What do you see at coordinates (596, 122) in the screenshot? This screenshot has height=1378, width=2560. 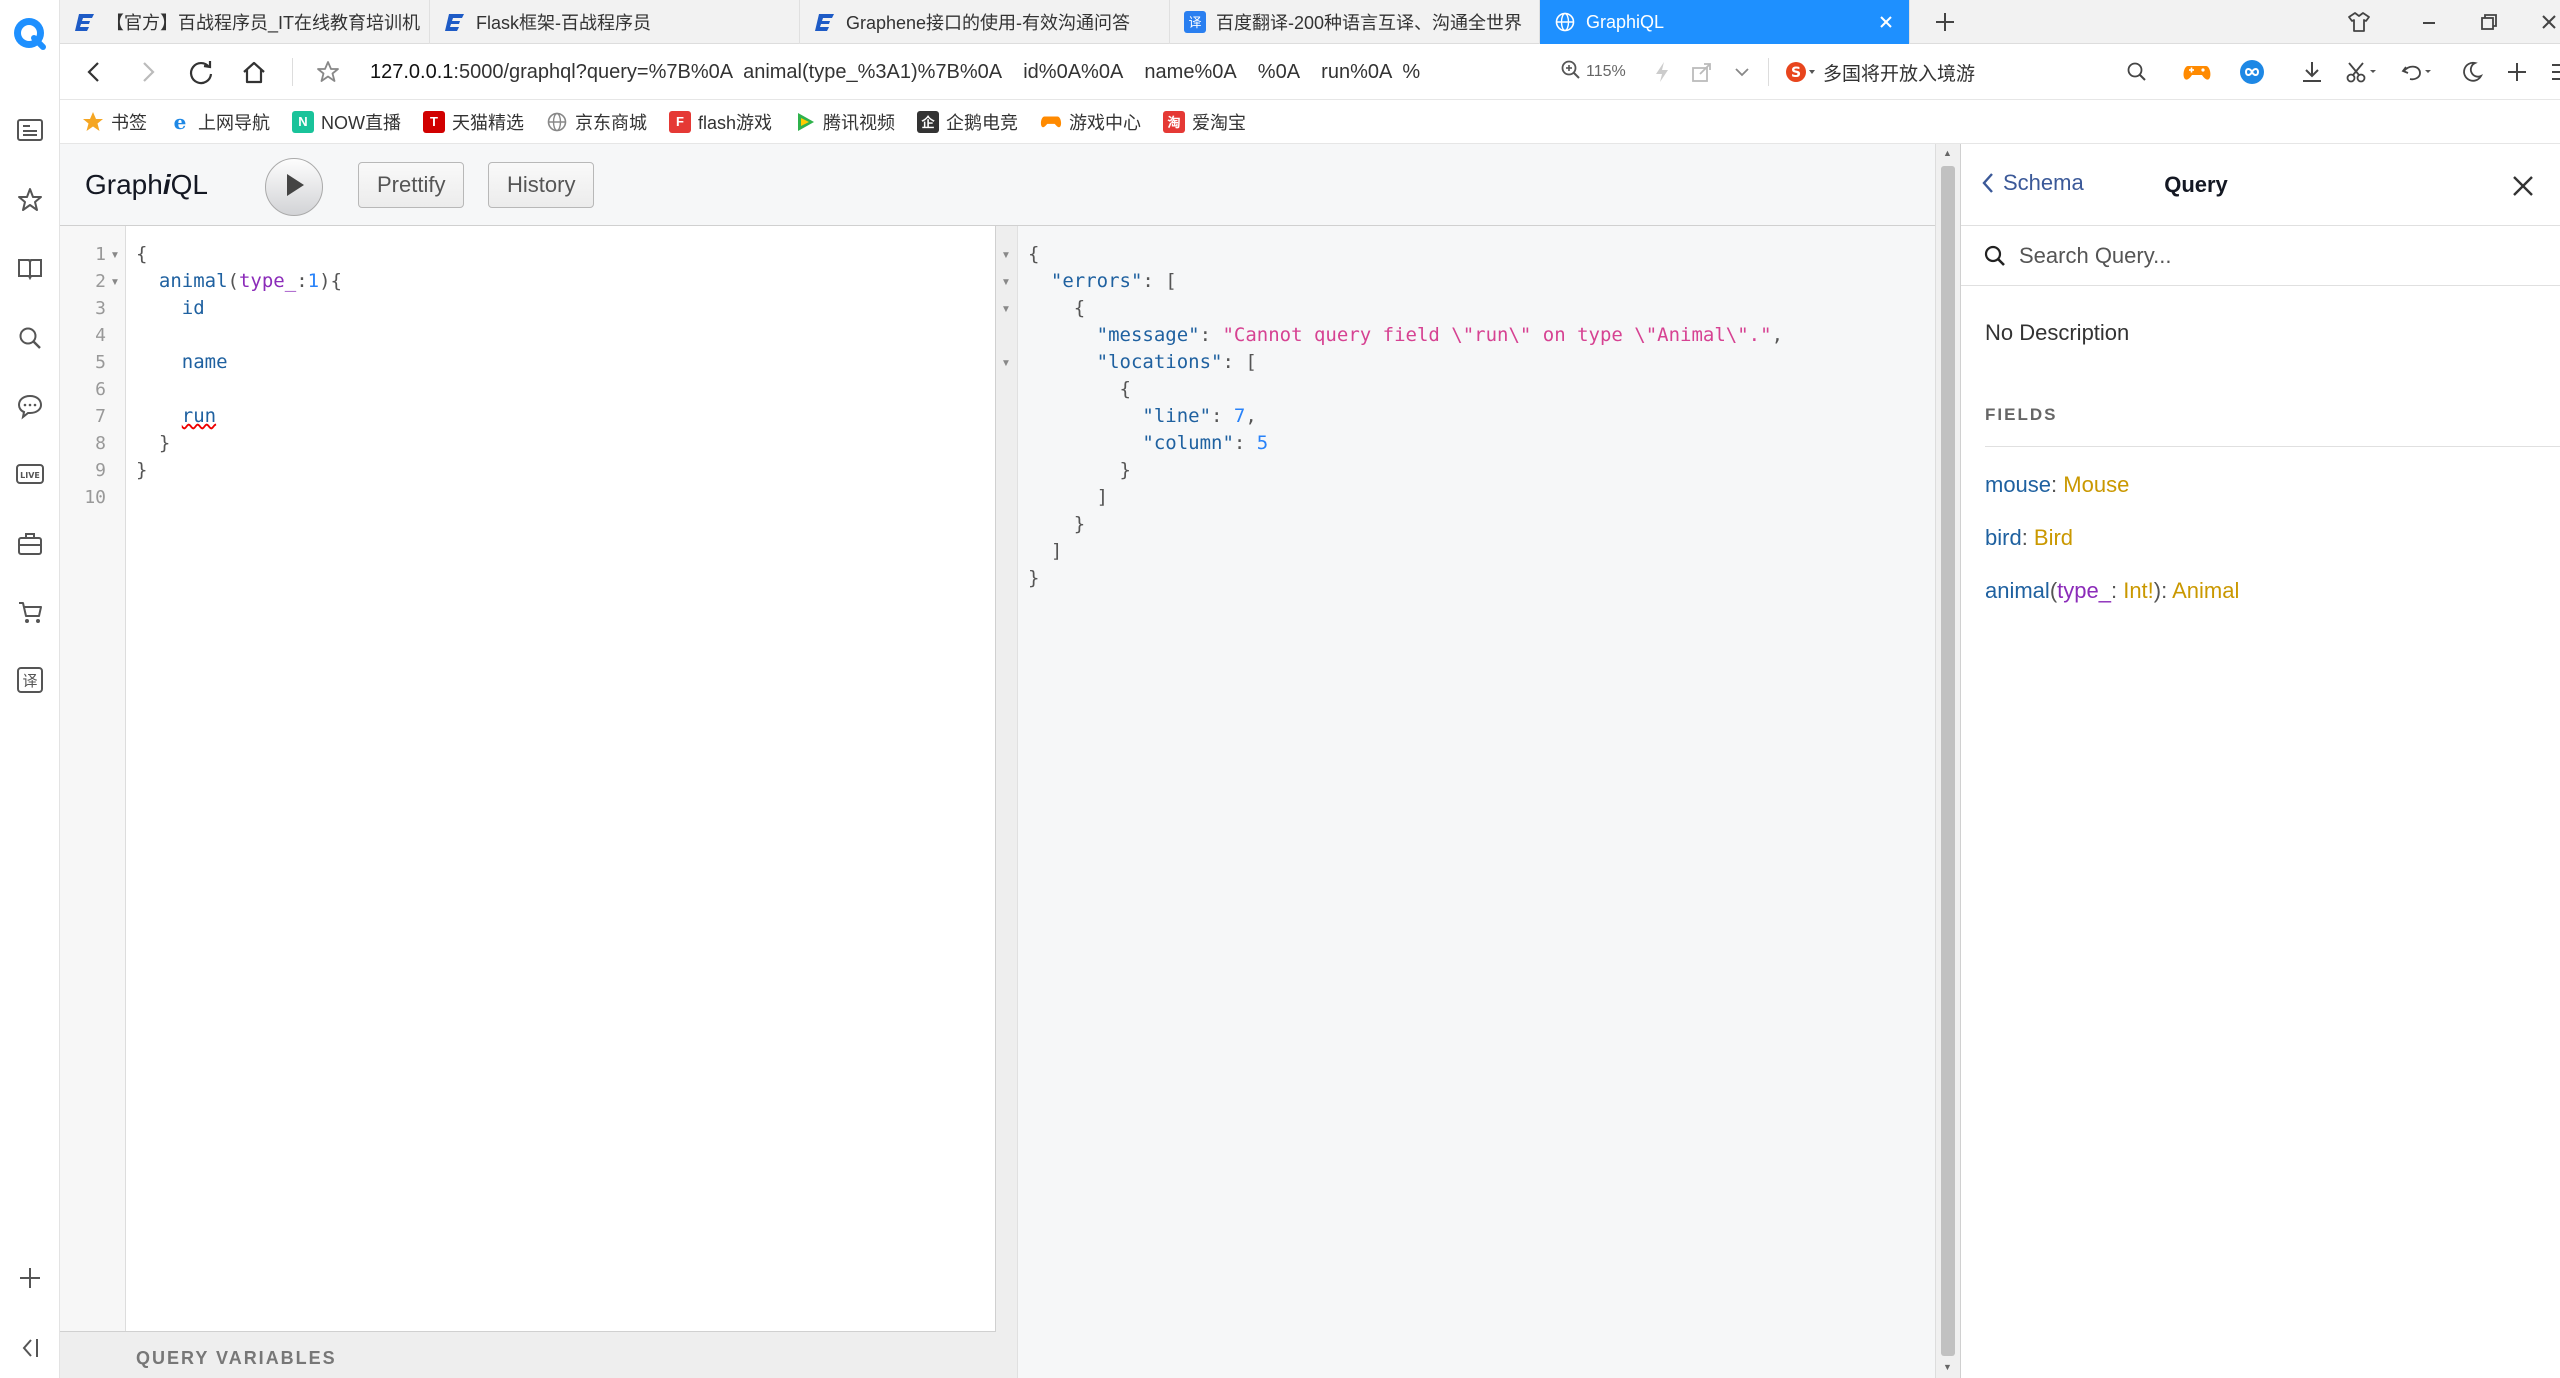 I see `bookmark-item: 京东商城` at bounding box center [596, 122].